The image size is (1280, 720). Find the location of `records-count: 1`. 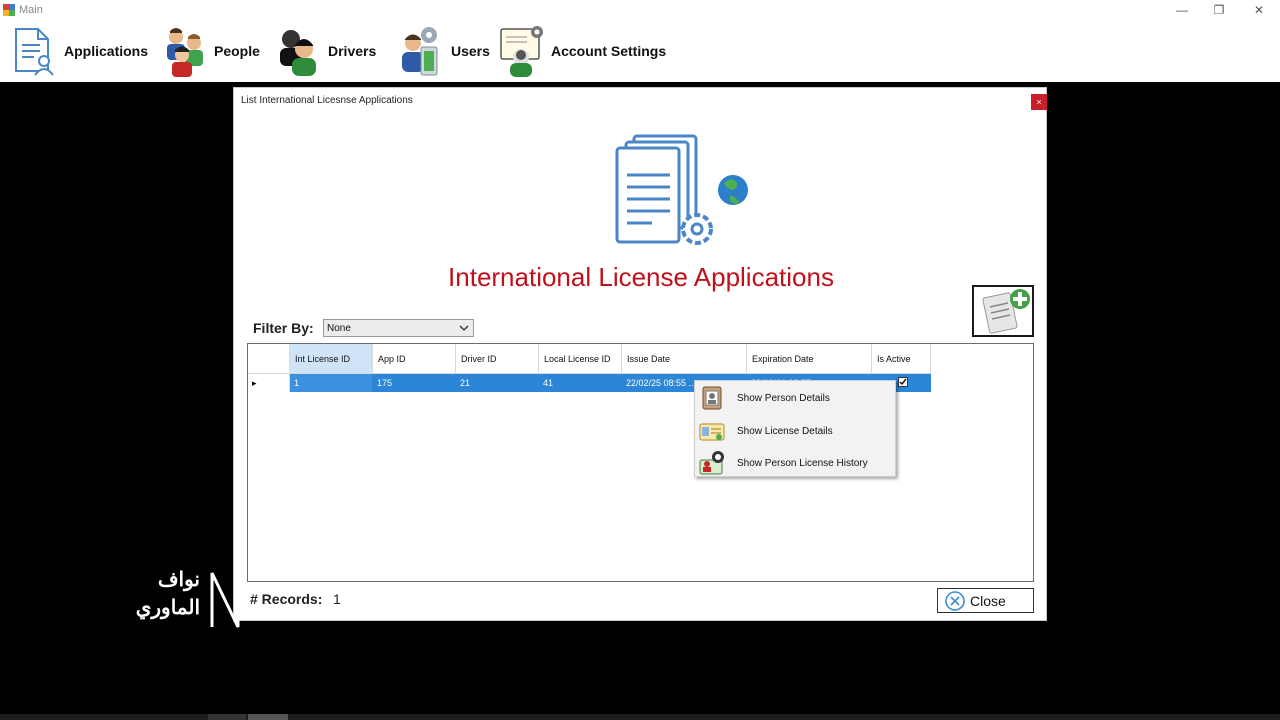

records-count: 1 is located at coordinates (337, 599).